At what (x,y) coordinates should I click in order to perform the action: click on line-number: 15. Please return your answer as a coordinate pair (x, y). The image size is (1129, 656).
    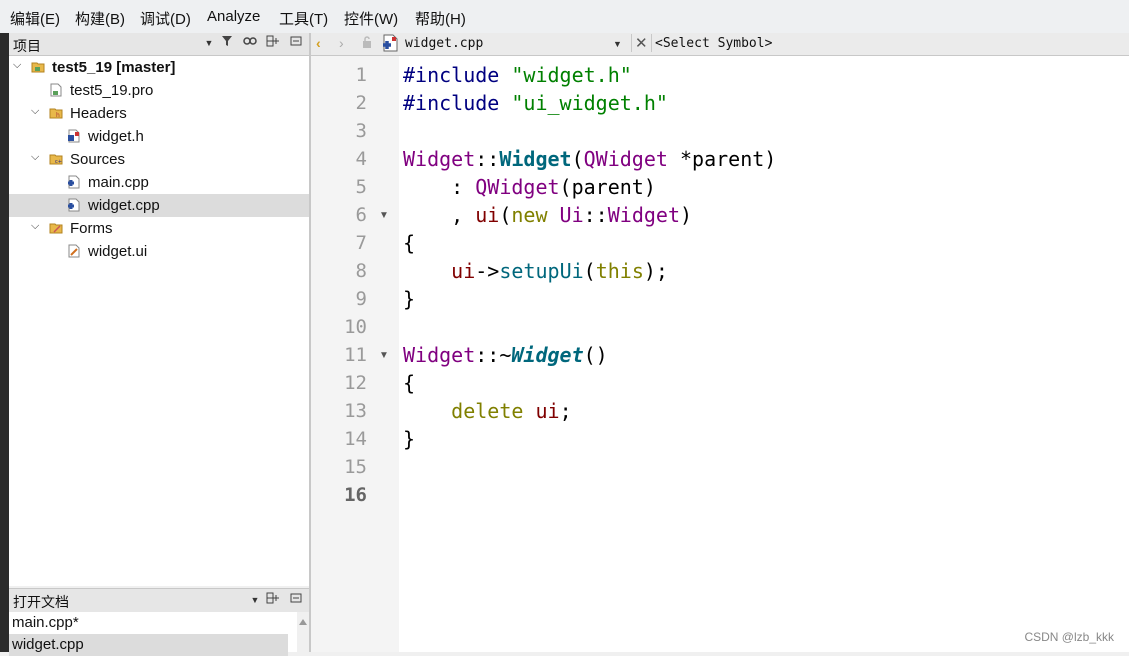
    Looking at the image, I should click on (355, 467).